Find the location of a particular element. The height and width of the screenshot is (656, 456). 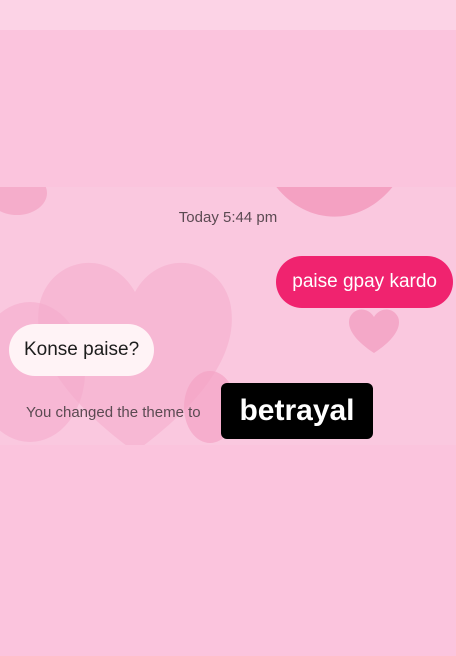

theme-name-badge: betrayal is located at coordinates (297, 411).